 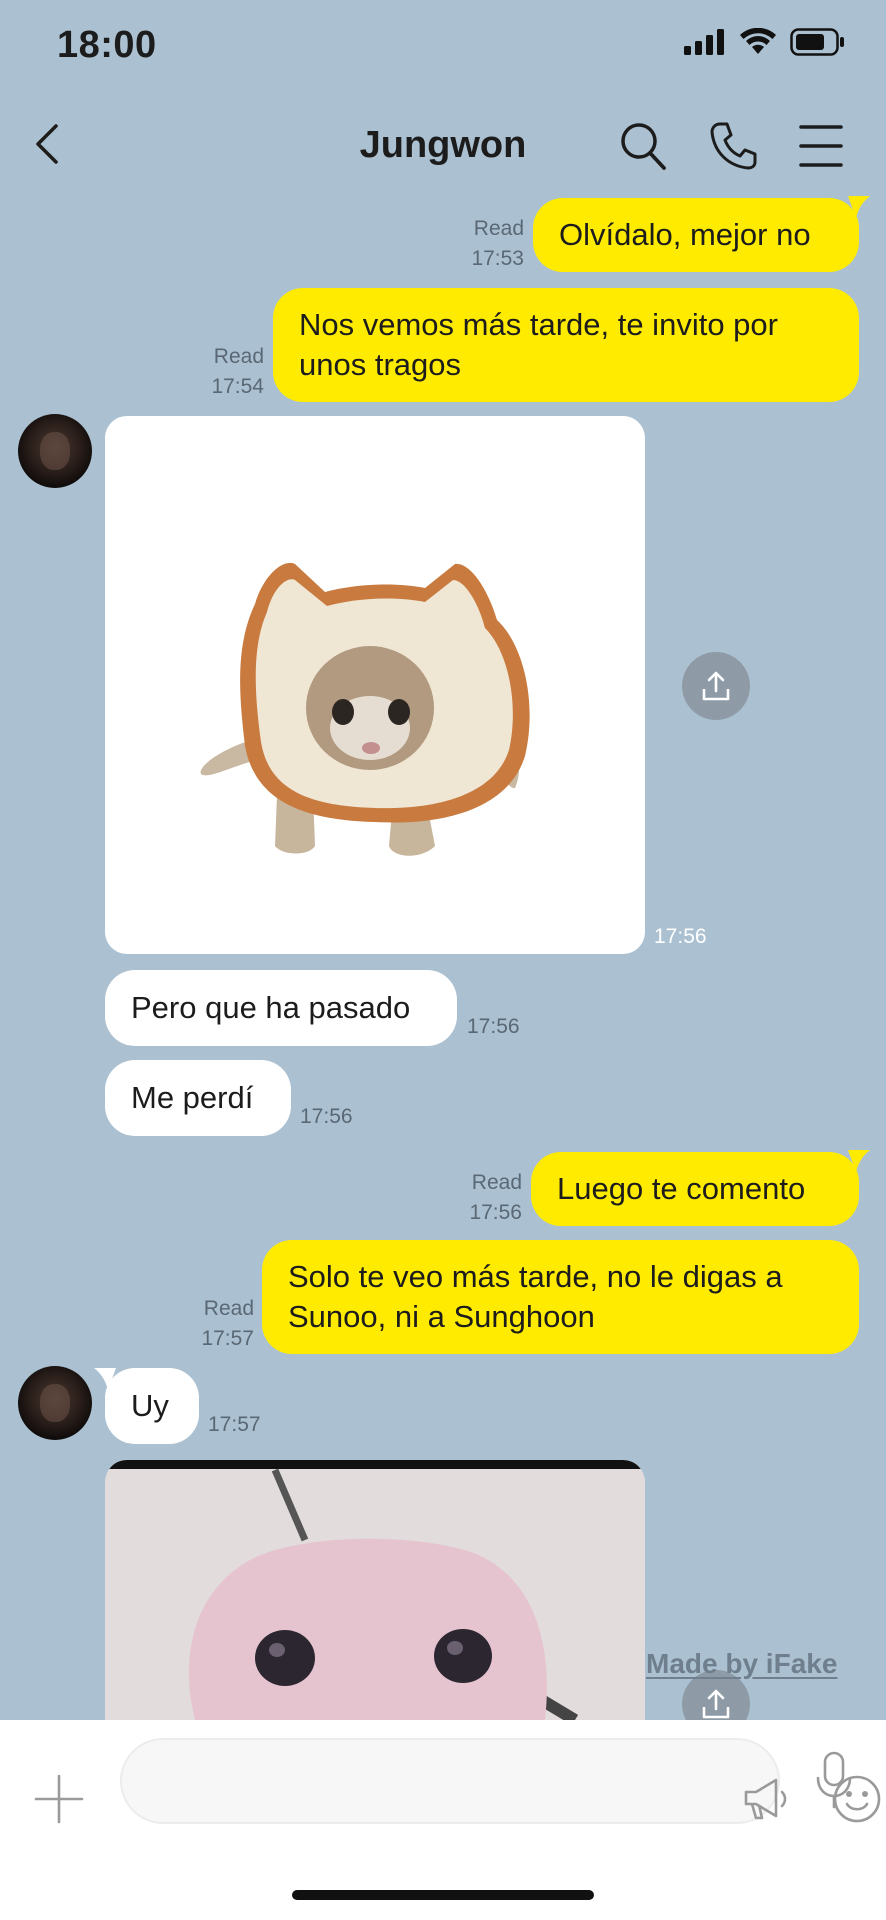 What do you see at coordinates (443, 47) in the screenshot?
I see `status-bar: 18:00` at bounding box center [443, 47].